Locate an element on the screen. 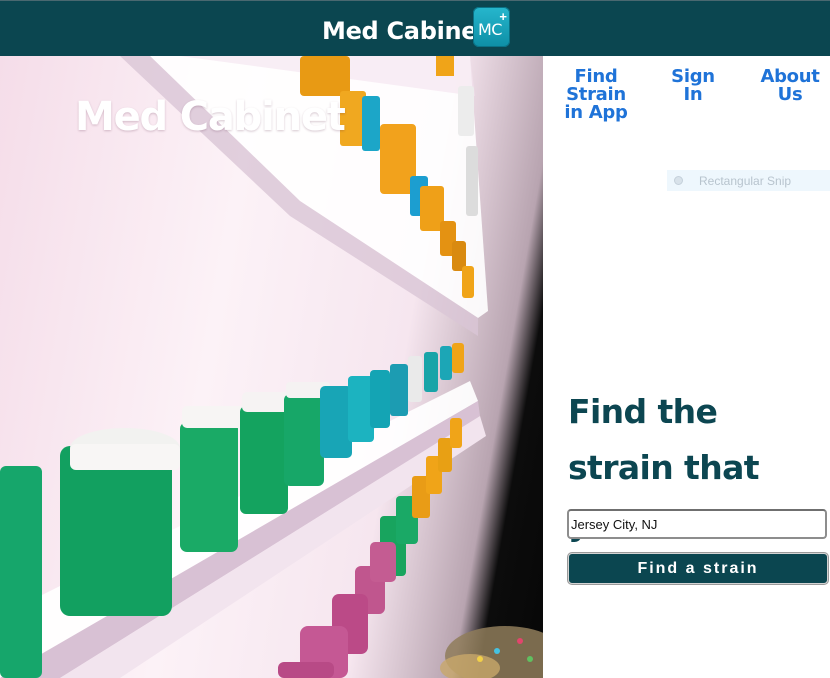 This screenshot has width=830, height=678. nav-sign-in: Sign In is located at coordinates (693, 86).